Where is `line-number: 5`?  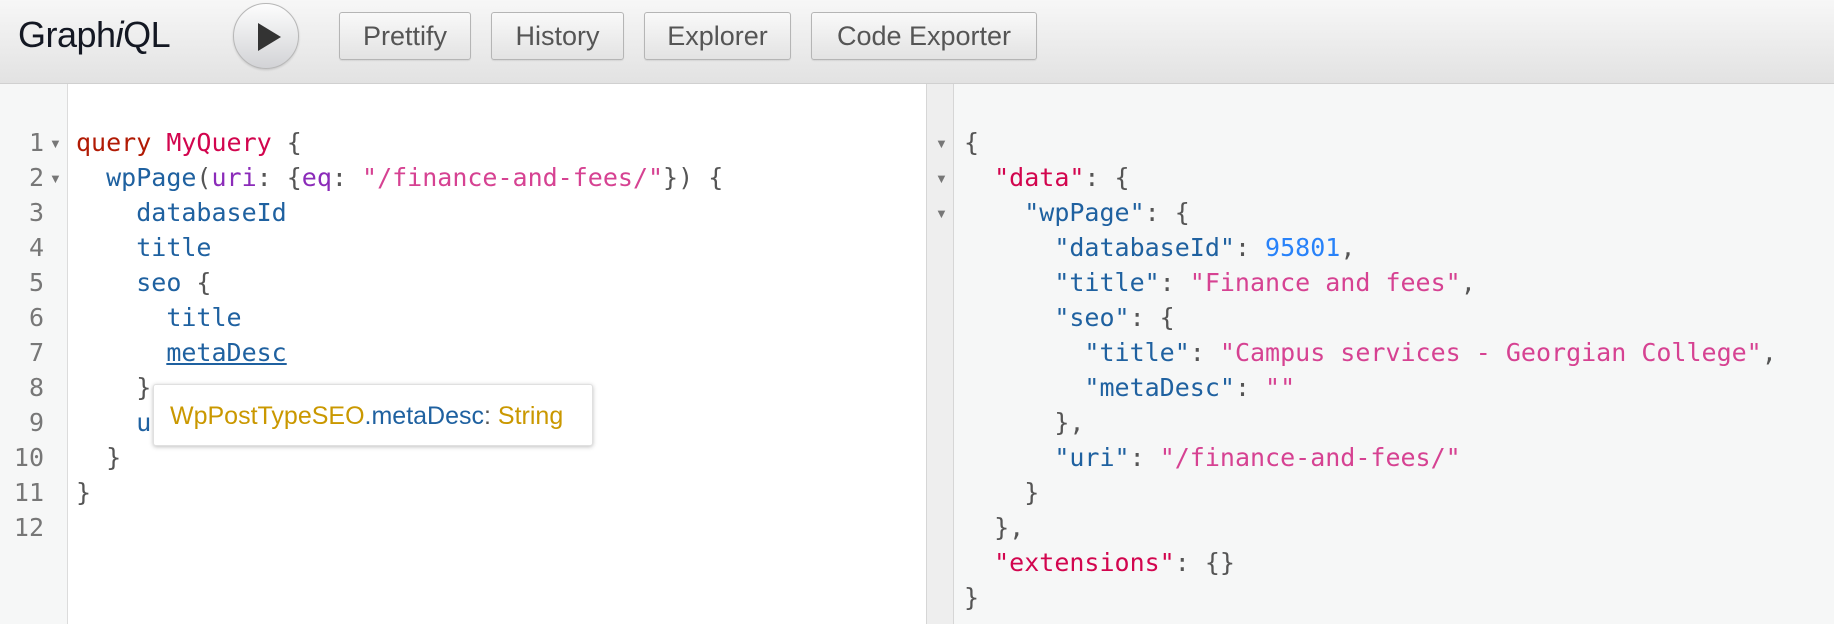
line-number: 5 is located at coordinates (36, 282).